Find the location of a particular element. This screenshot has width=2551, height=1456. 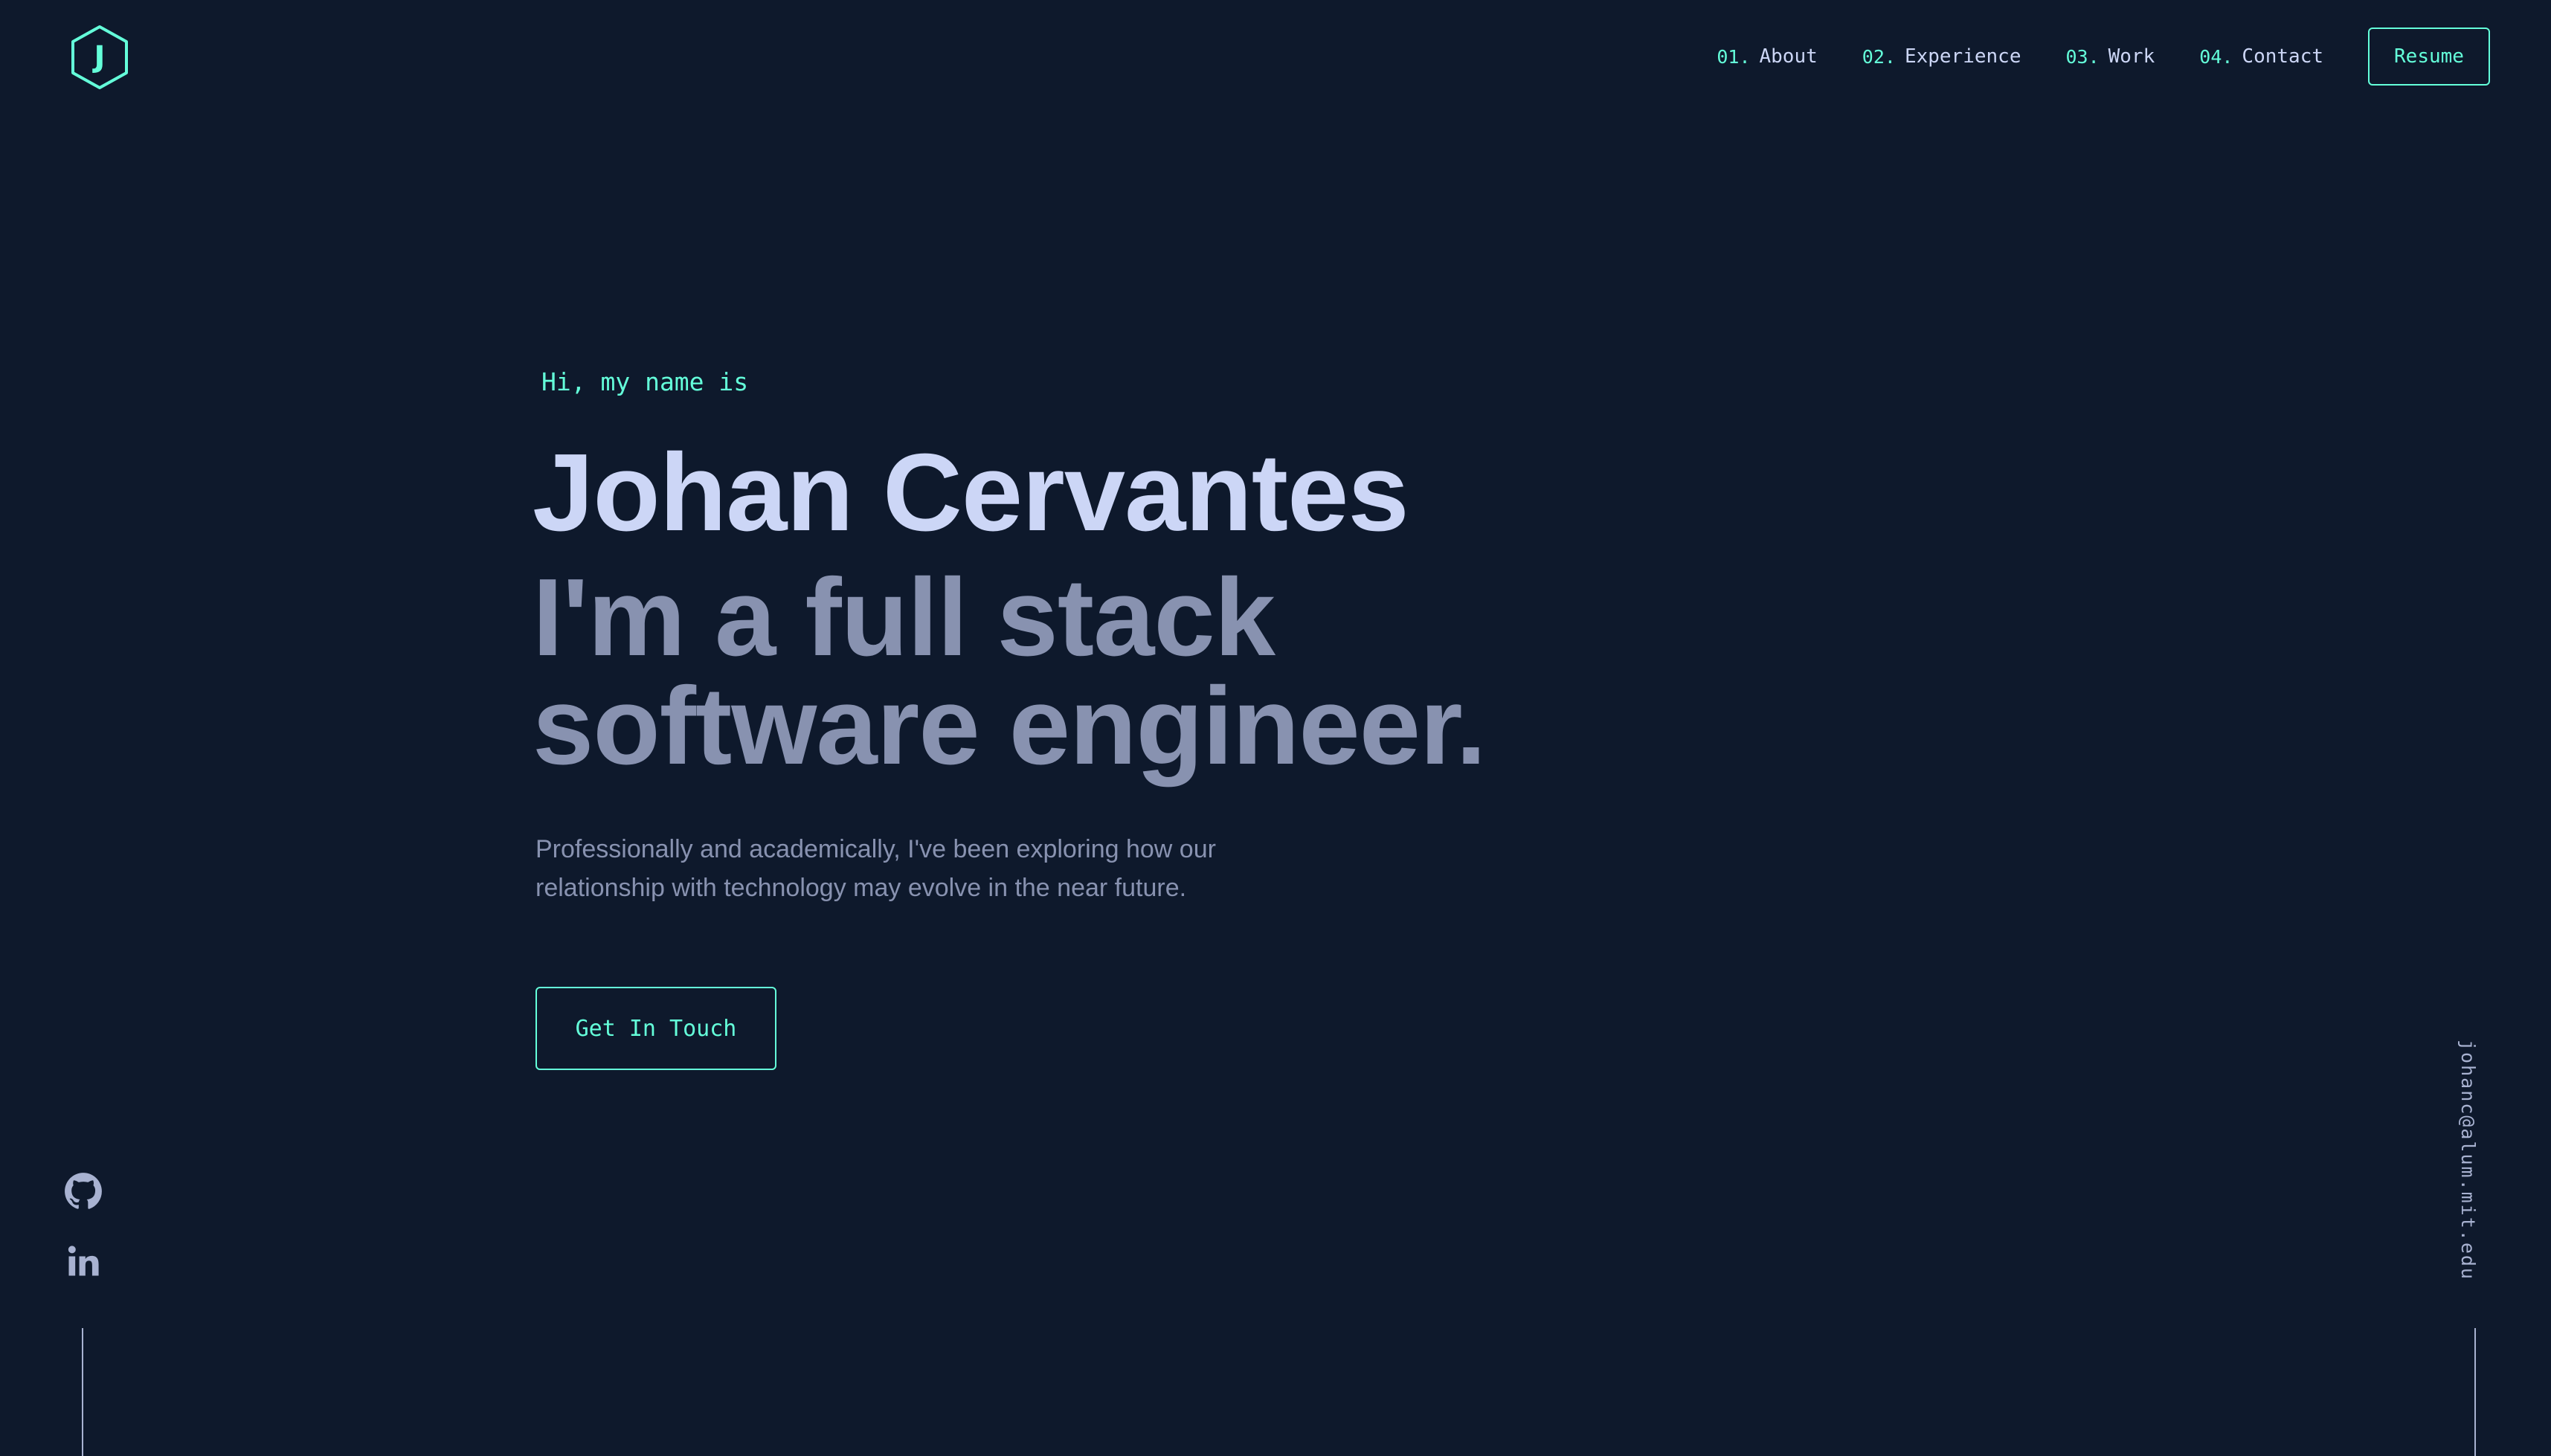

nav-item-work: 03. Work is located at coordinates (2110, 56).